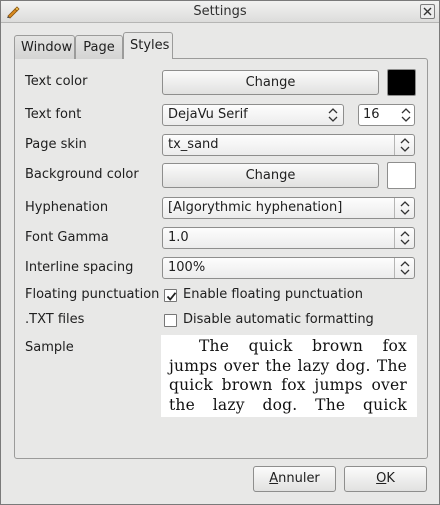  What do you see at coordinates (92, 294) in the screenshot?
I see `floating-punctuation-label: Floating punctuation` at bounding box center [92, 294].